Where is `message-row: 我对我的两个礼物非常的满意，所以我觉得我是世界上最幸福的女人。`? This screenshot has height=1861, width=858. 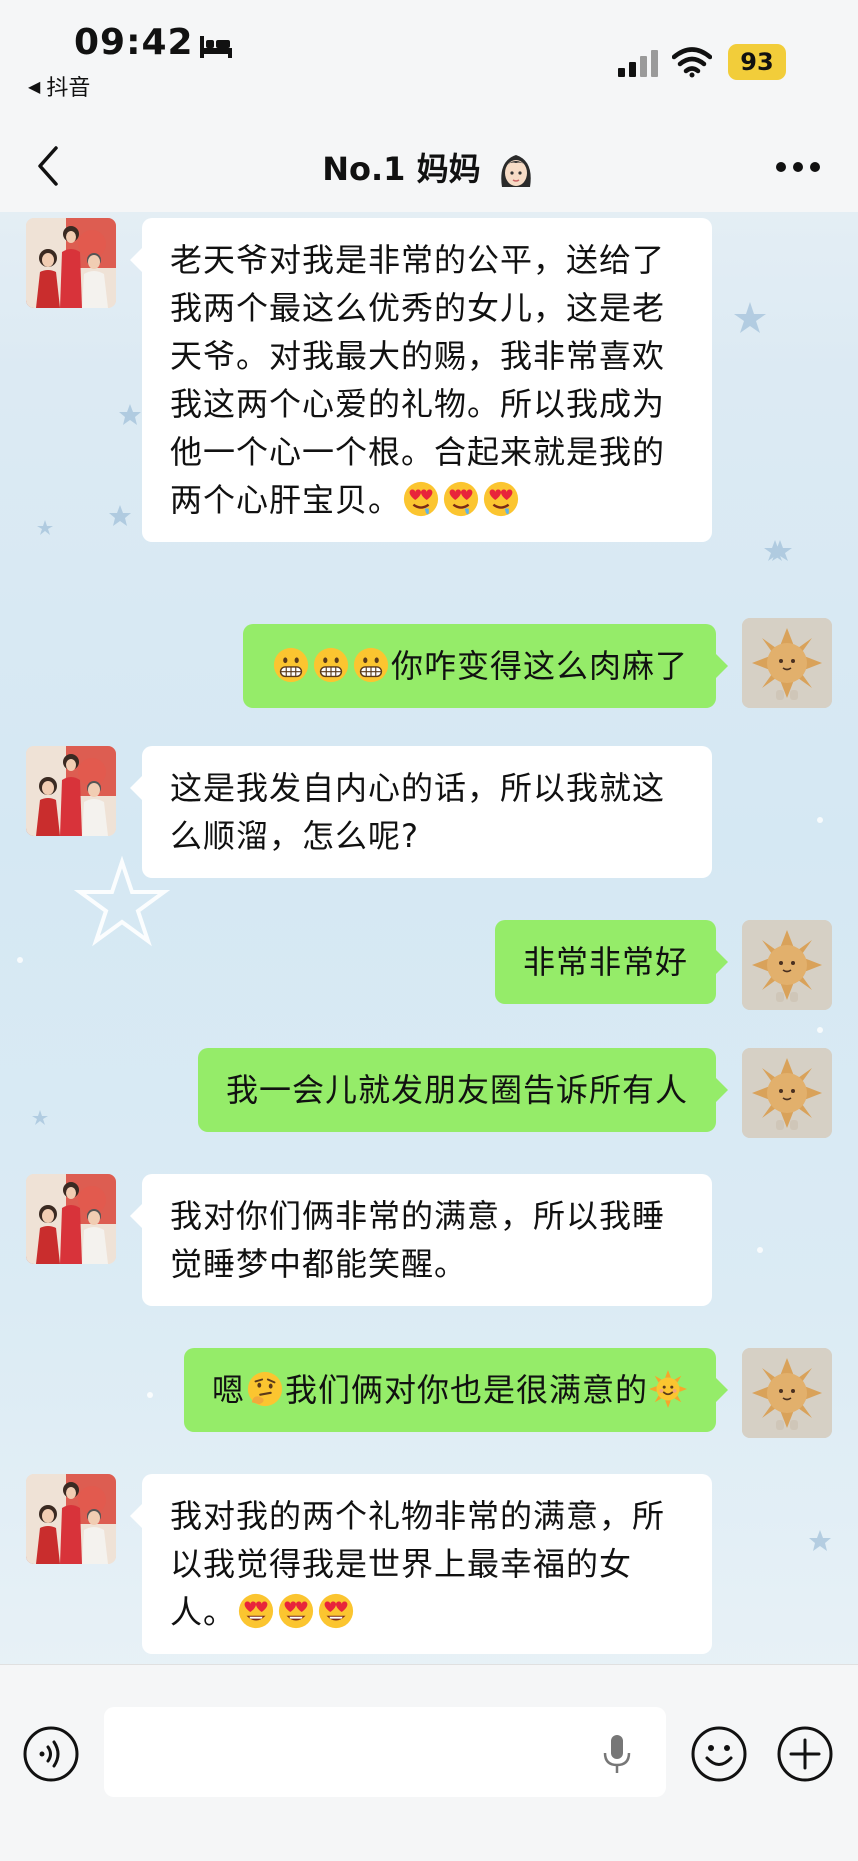 message-row: 我对我的两个礼物非常的满意，所以我觉得我是世界上最幸福的女人。 is located at coordinates (429, 1569).